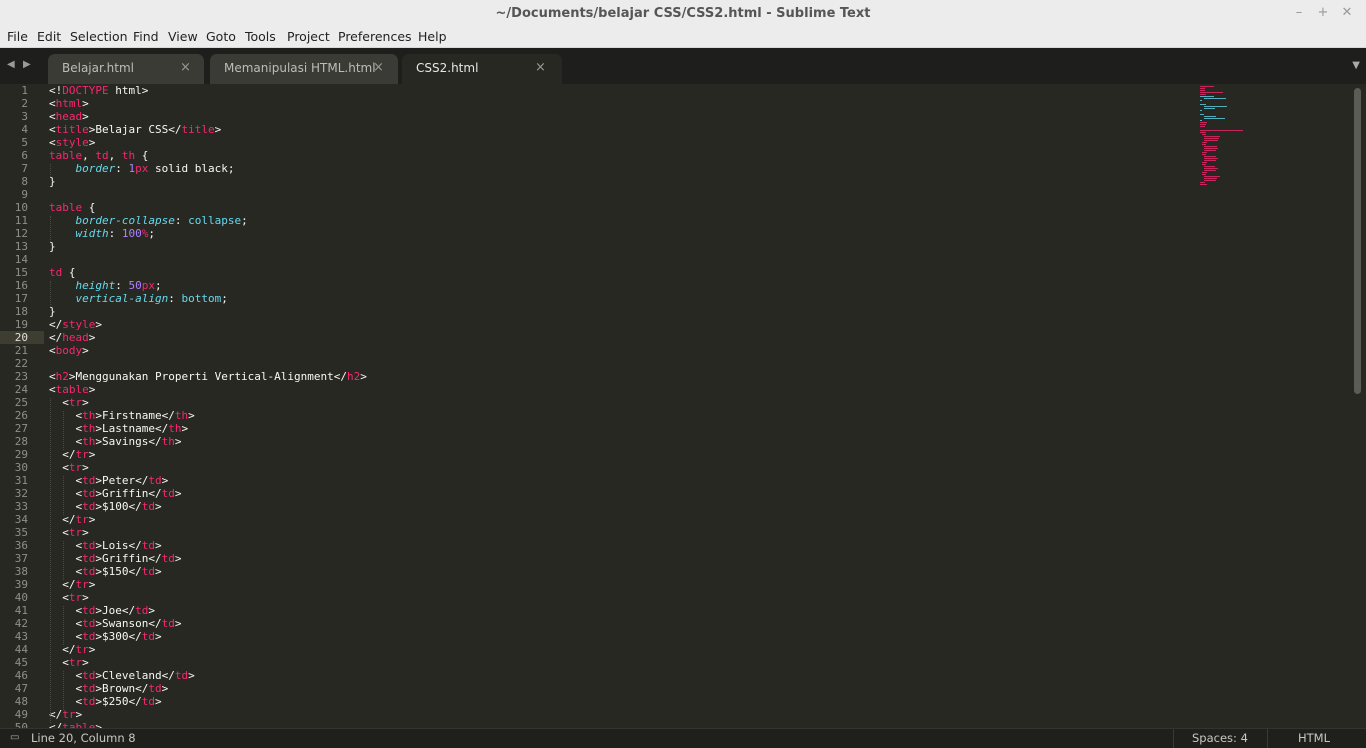  What do you see at coordinates (1356, 65) in the screenshot?
I see `tab-overflow-icon: ▼` at bounding box center [1356, 65].